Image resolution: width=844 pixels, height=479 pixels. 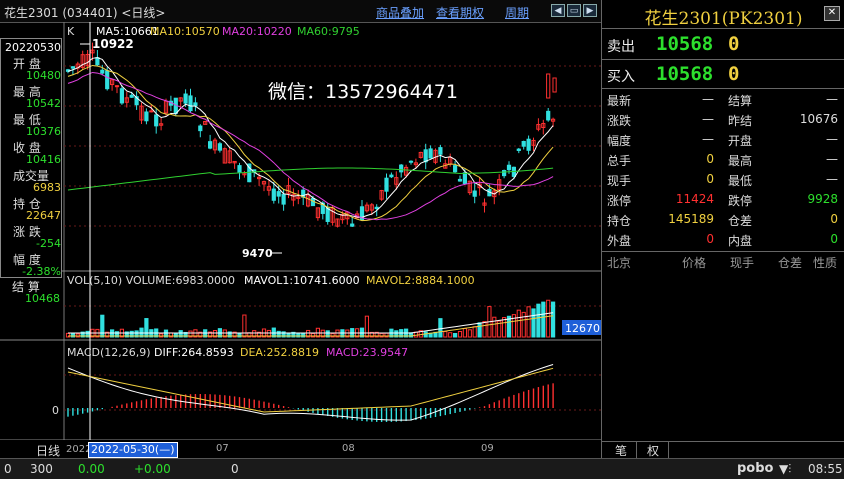 What do you see at coordinates (48, 243) in the screenshot?
I see `change-value: -254` at bounding box center [48, 243].